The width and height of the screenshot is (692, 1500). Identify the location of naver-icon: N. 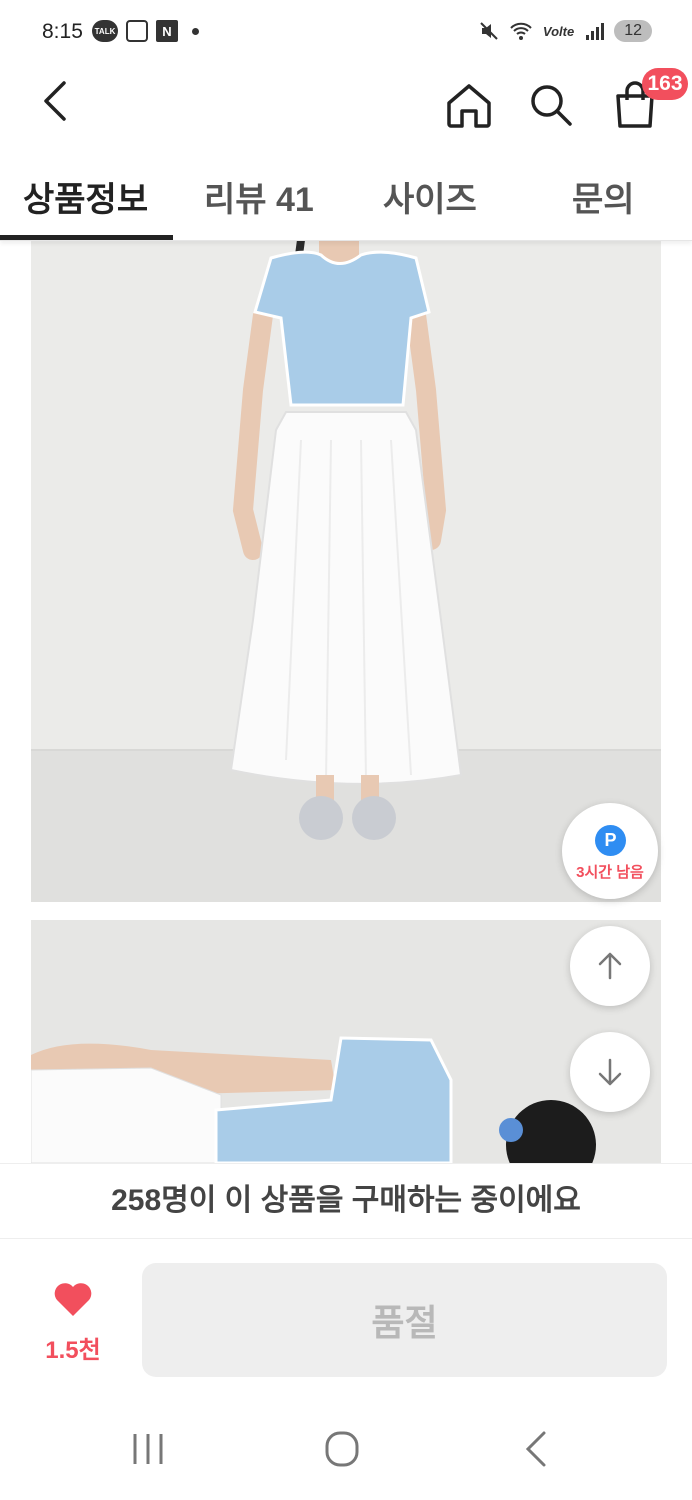
(167, 31).